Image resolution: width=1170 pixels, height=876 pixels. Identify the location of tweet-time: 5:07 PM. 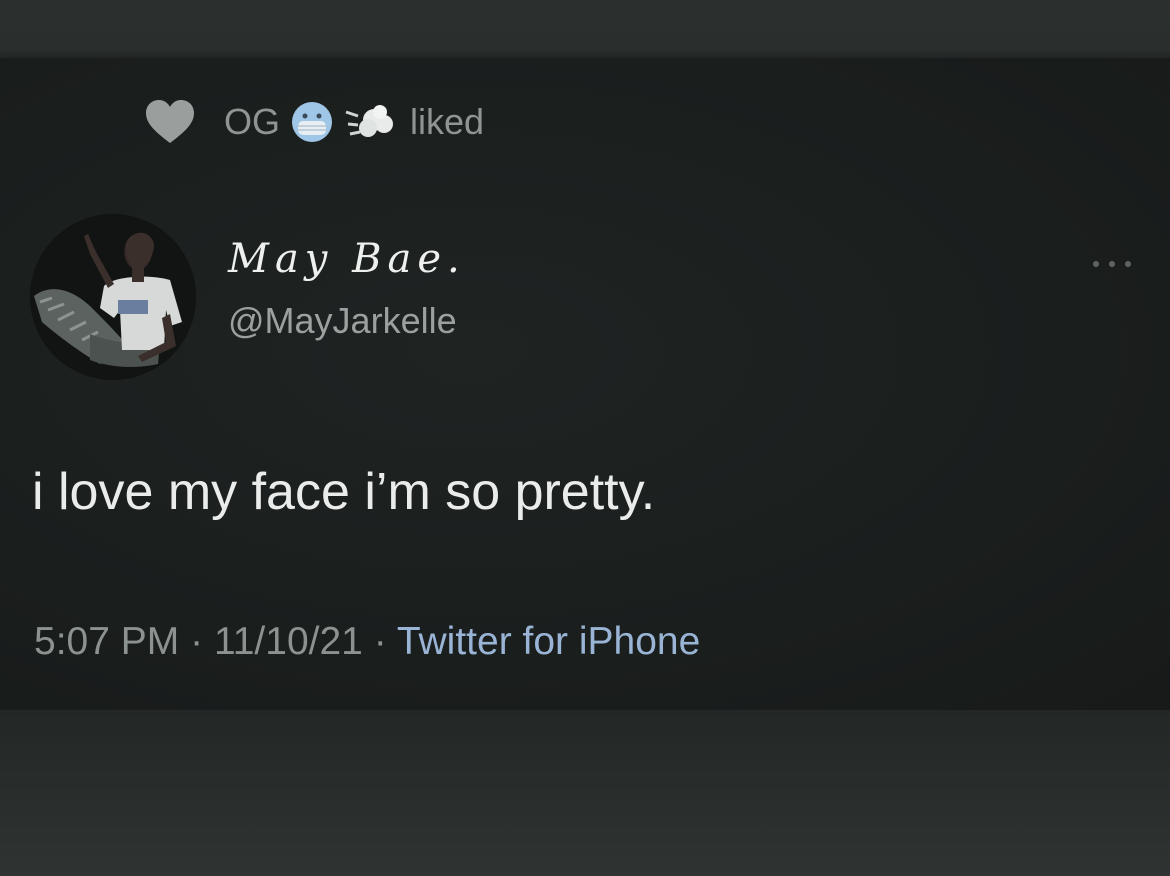
(106, 641).